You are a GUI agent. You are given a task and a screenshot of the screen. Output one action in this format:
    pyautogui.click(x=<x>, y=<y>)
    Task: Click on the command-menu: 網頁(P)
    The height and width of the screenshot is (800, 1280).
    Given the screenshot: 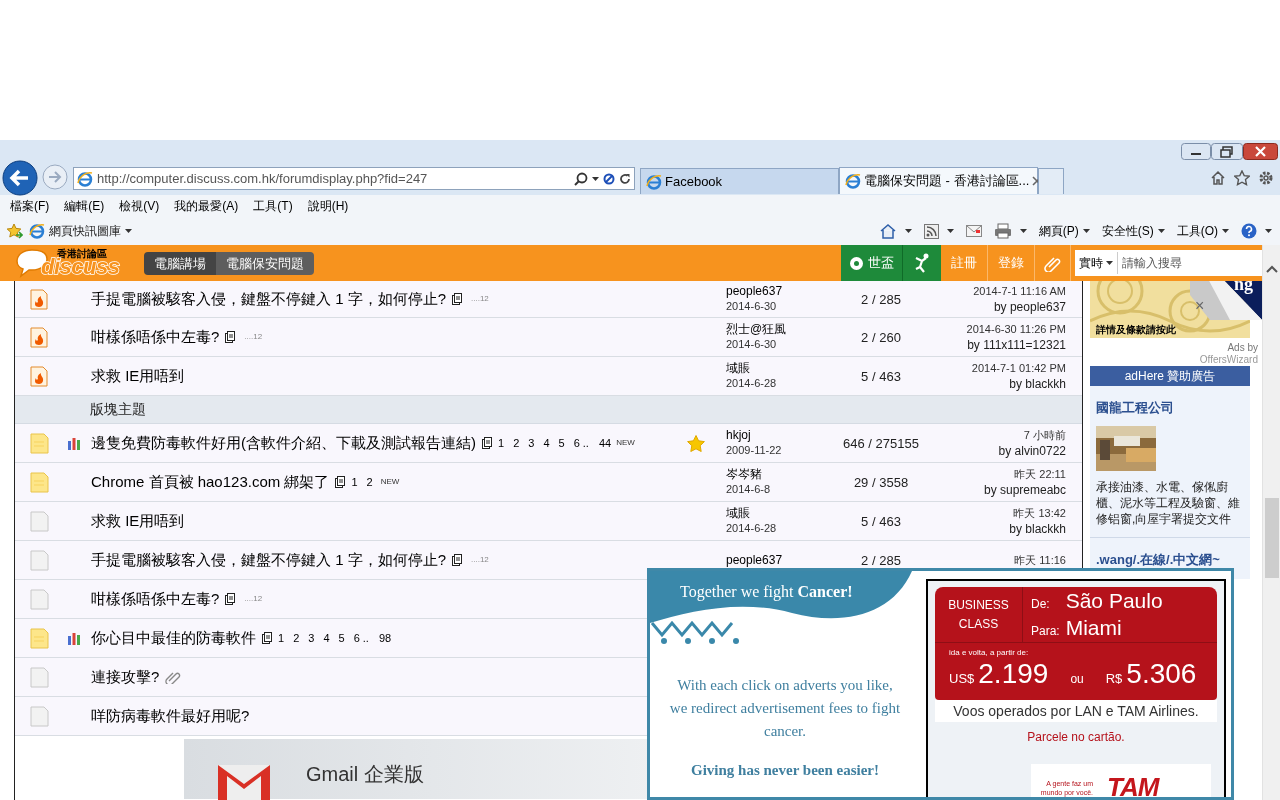 What is the action you would take?
    pyautogui.click(x=1064, y=231)
    